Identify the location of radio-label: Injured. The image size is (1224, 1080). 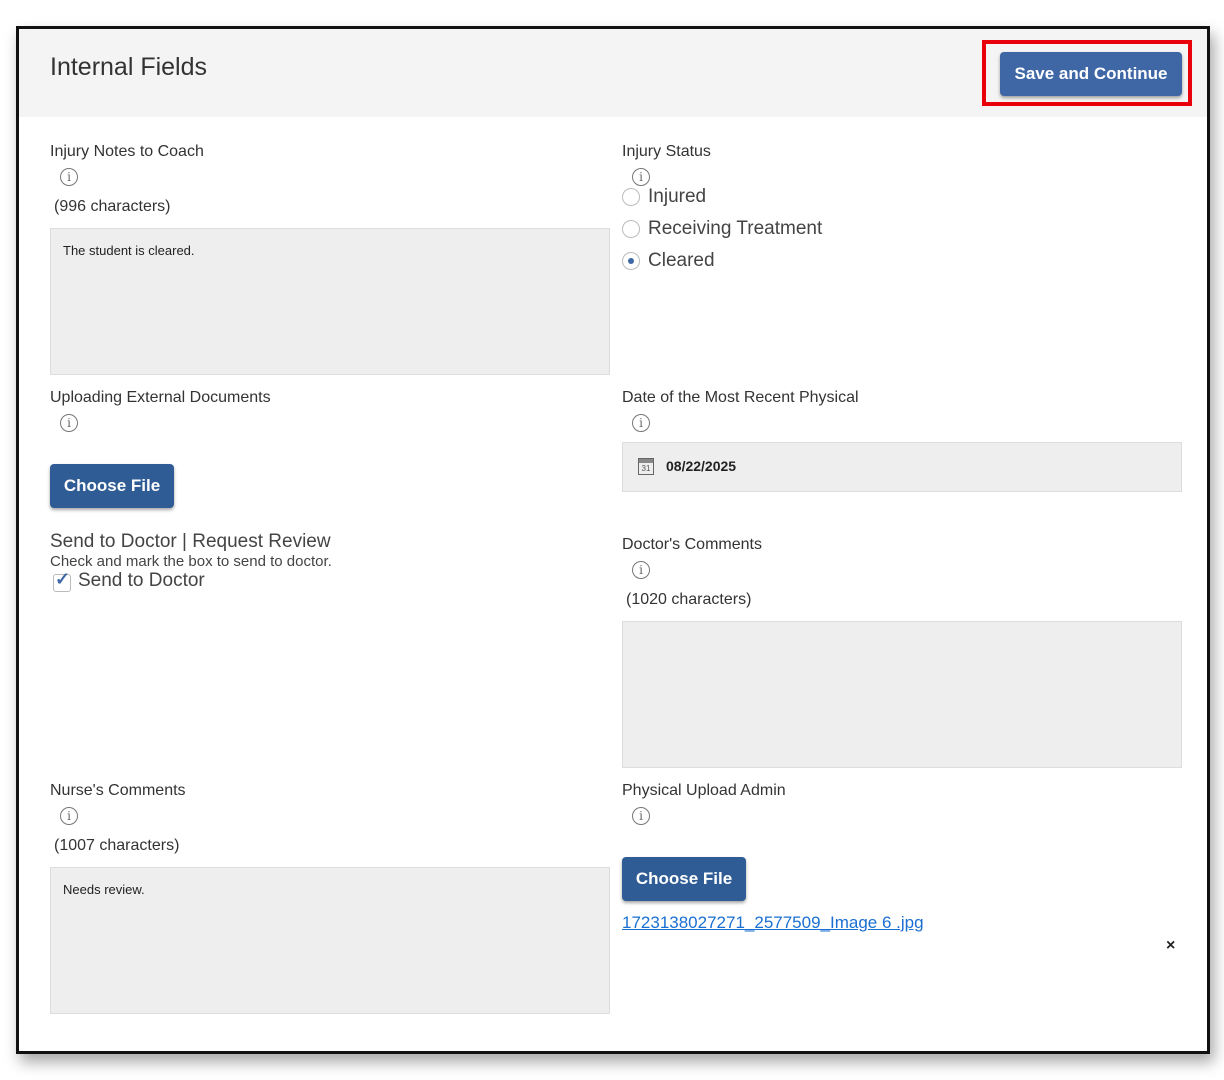
(677, 196).